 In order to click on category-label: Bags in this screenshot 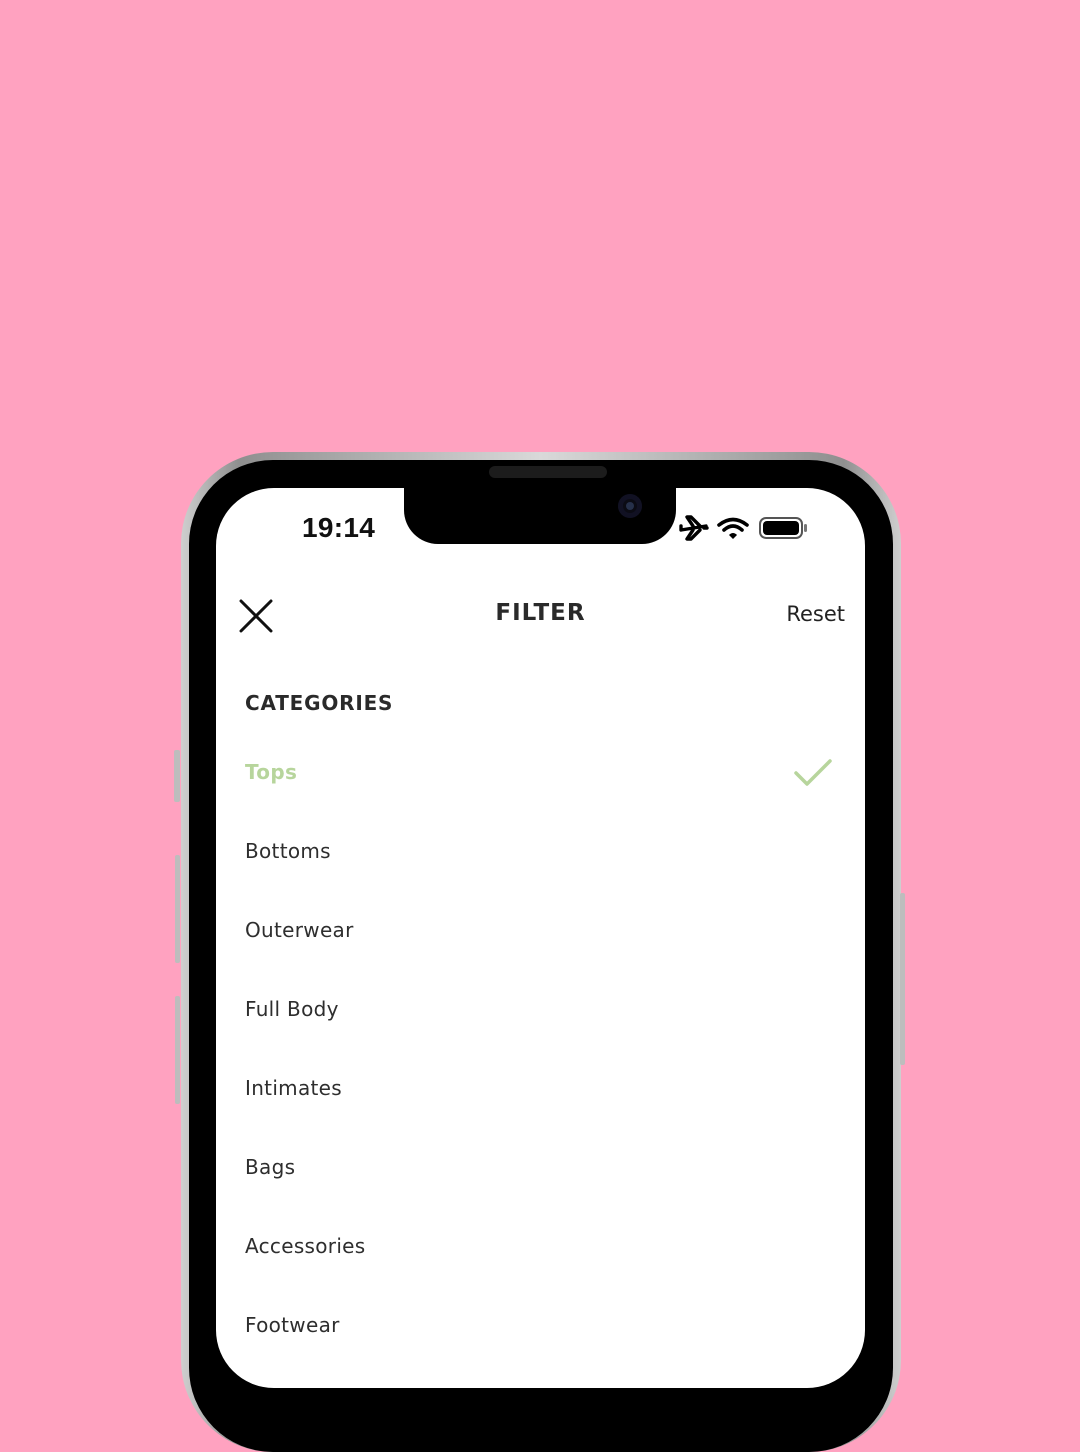, I will do `click(270, 1167)`.